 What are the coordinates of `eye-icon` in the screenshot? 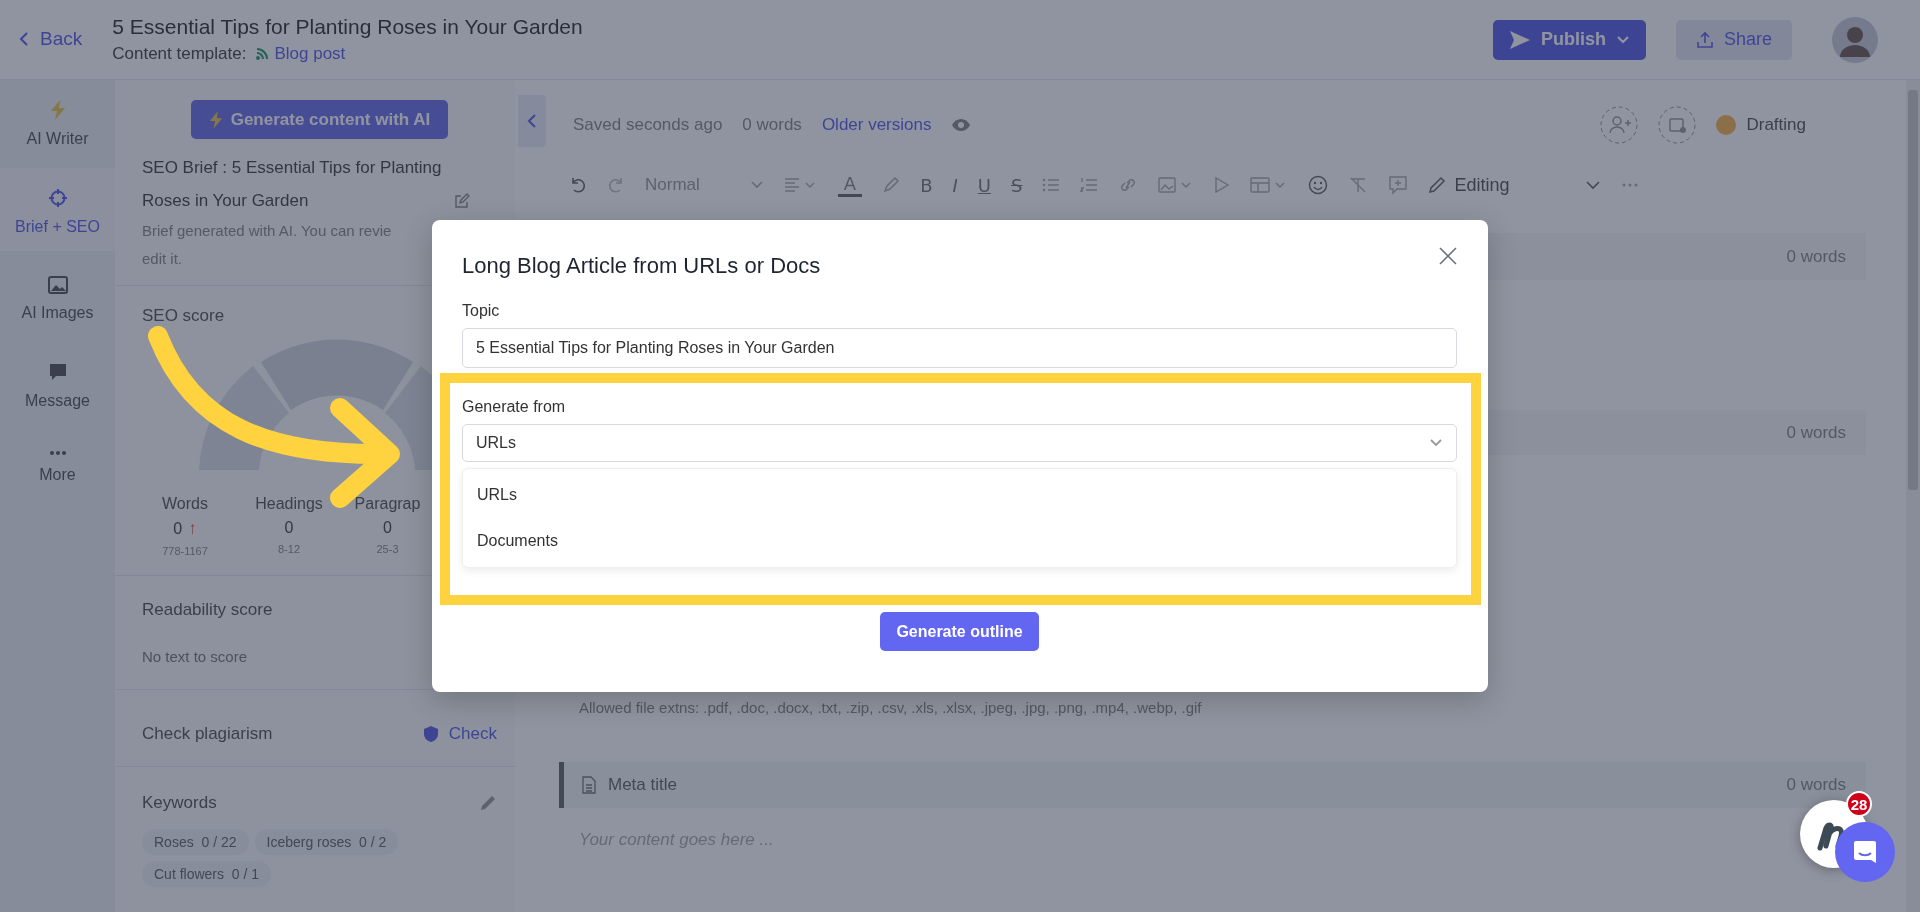 It's located at (961, 125).